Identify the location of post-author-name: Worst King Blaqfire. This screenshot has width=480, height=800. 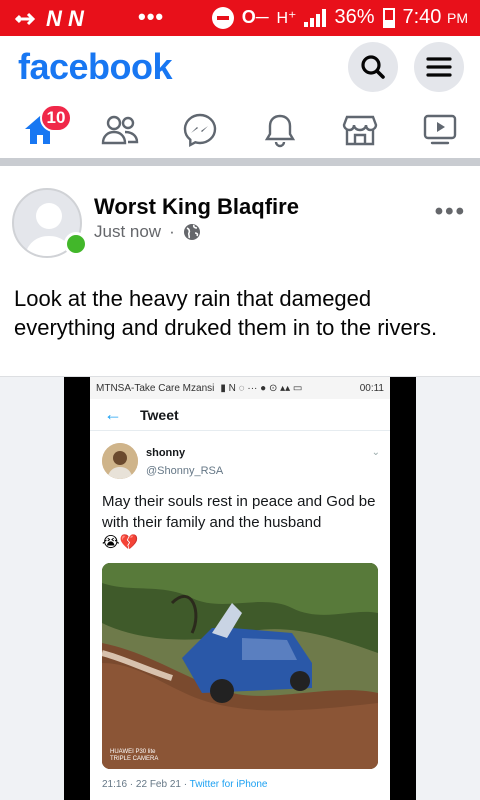
(196, 207).